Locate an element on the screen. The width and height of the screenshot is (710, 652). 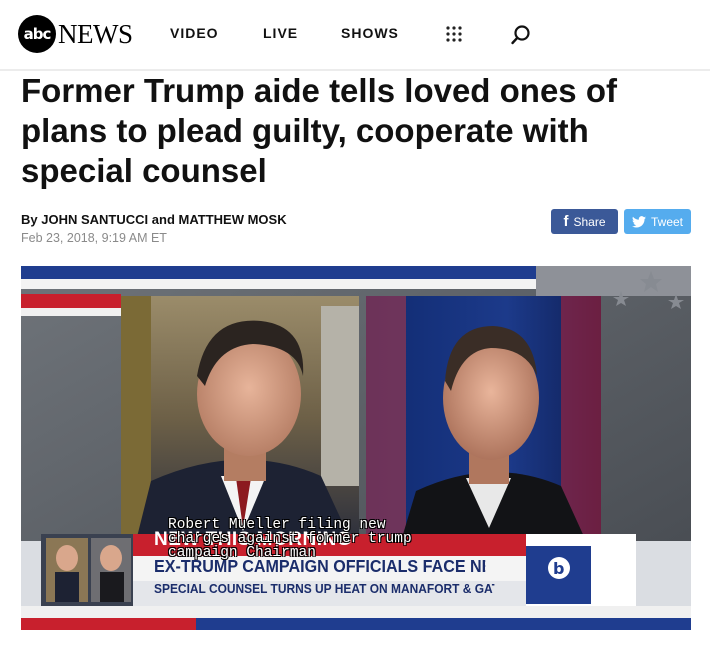
nav-item-video: VIDEO is located at coordinates (194, 33).